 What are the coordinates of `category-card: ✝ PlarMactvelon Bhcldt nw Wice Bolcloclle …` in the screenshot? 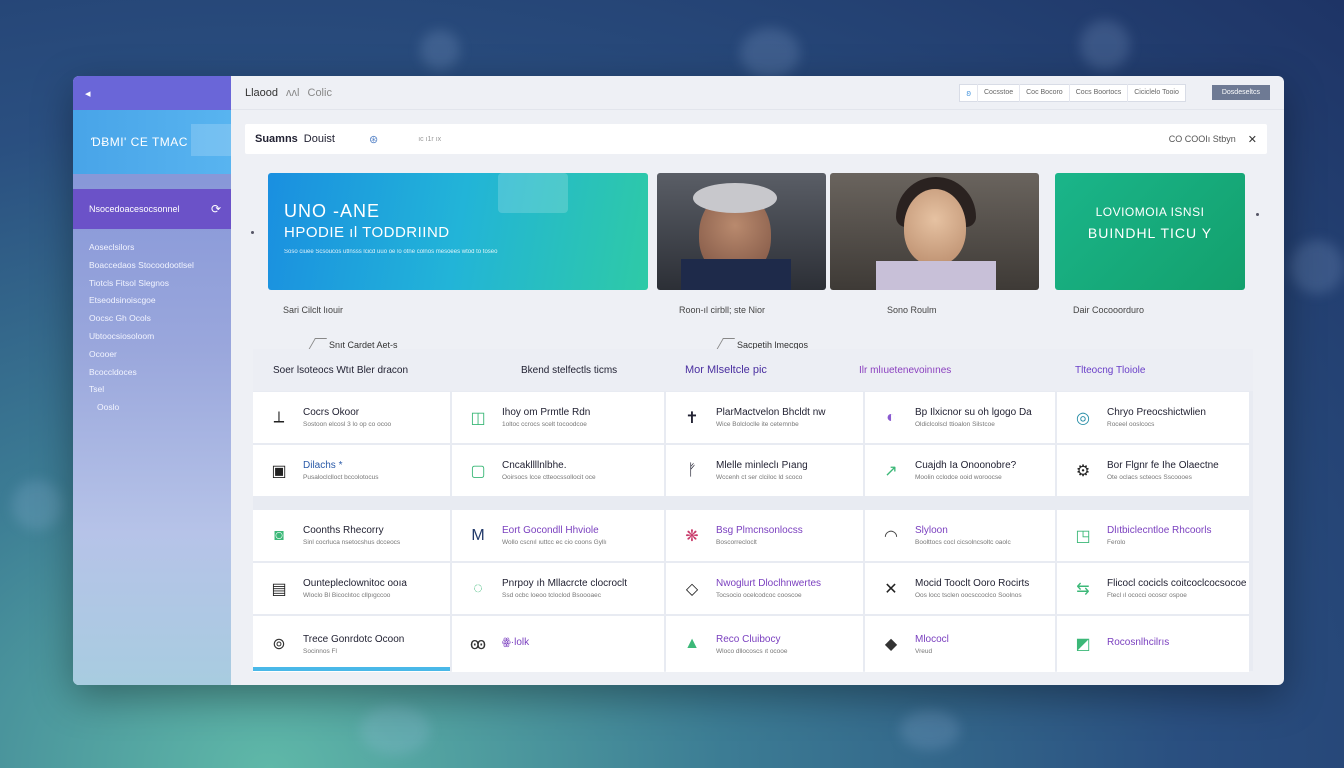 It's located at (764, 417).